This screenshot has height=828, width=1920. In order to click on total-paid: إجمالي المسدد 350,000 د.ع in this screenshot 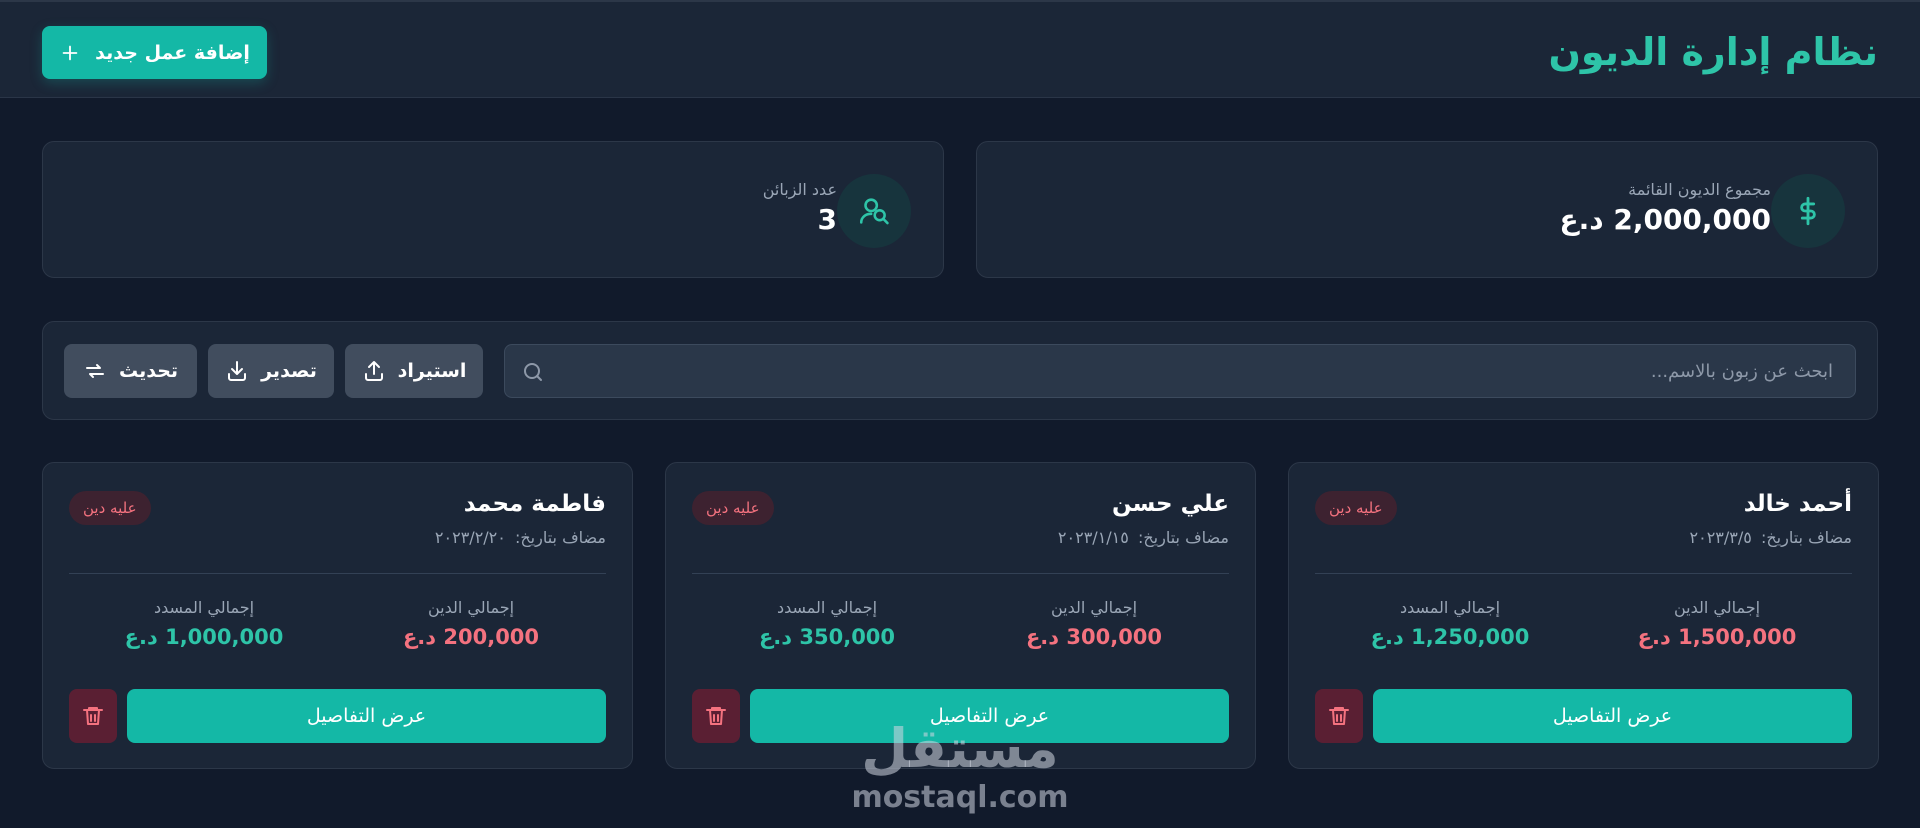, I will do `click(827, 623)`.